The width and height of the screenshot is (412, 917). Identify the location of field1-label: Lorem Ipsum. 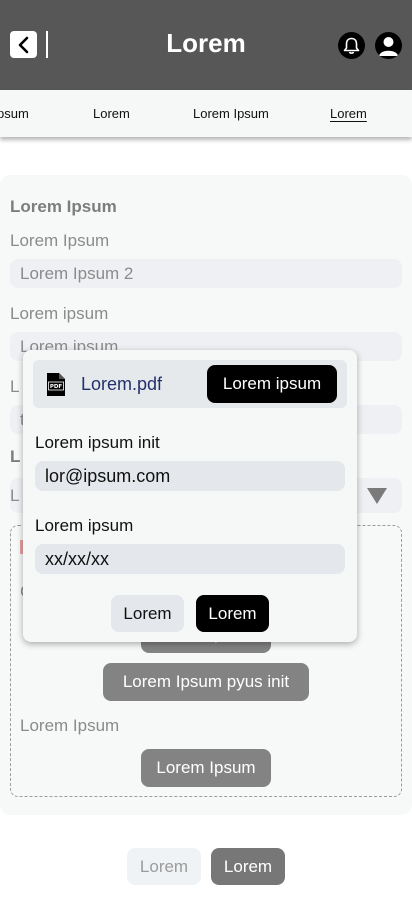
(60, 240).